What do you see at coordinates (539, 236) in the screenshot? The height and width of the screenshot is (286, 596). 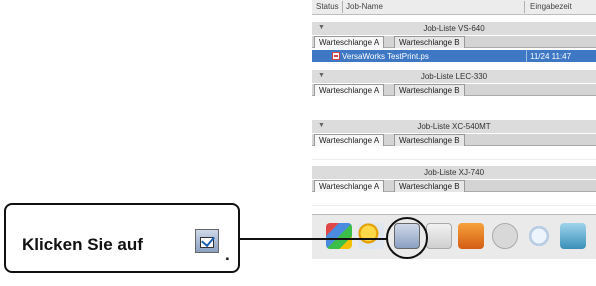 I see `spinner-icon` at bounding box center [539, 236].